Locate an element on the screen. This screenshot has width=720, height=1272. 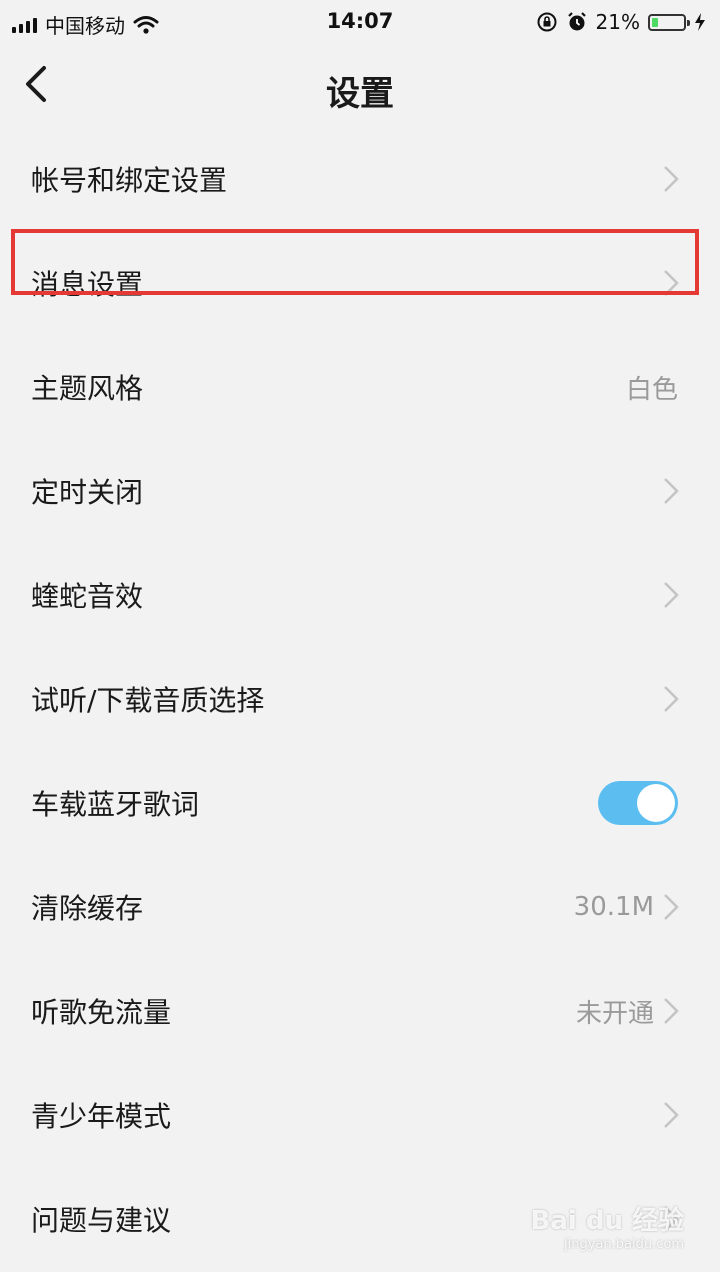
battery-level-fill is located at coordinates (655, 22).